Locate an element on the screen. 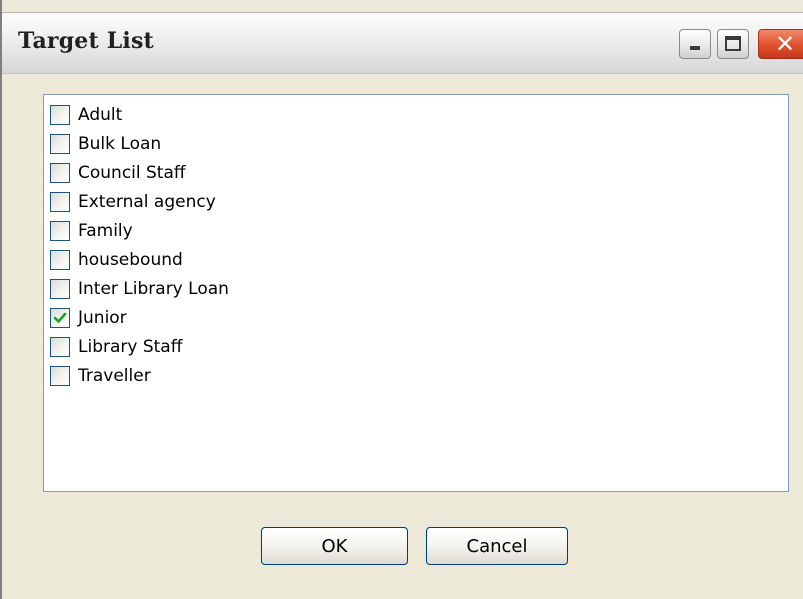 The height and width of the screenshot is (599, 803). list-item-label: Traveller is located at coordinates (114, 375).